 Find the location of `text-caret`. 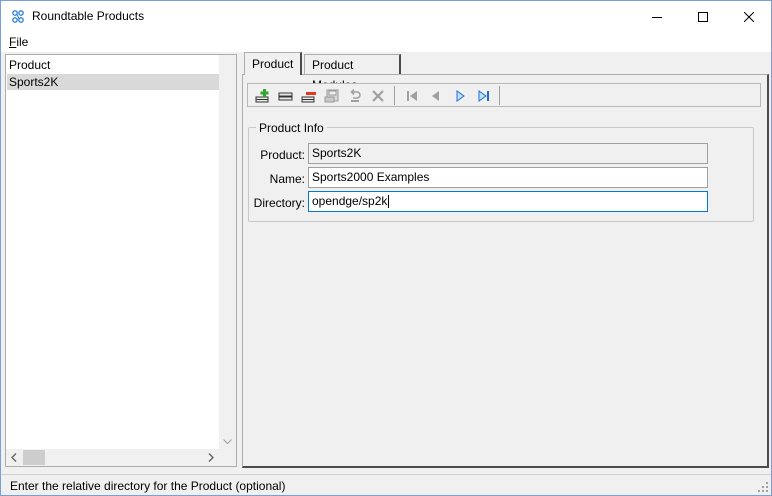

text-caret is located at coordinates (389, 202).